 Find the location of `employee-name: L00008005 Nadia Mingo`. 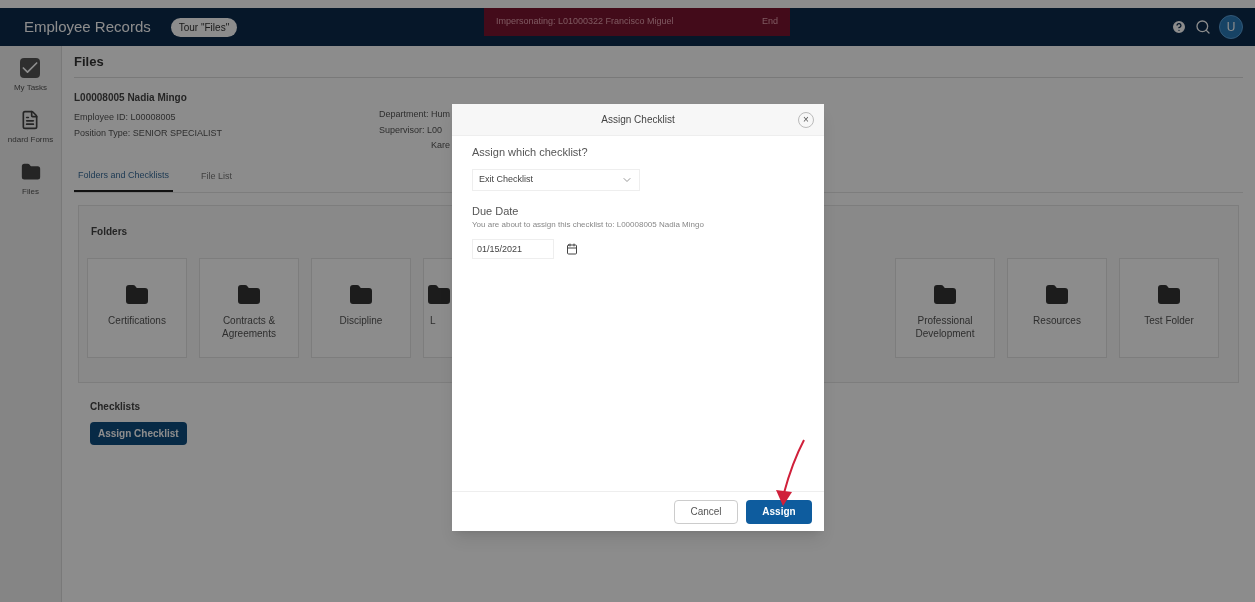

employee-name: L00008005 Nadia Mingo is located at coordinates (131, 98).